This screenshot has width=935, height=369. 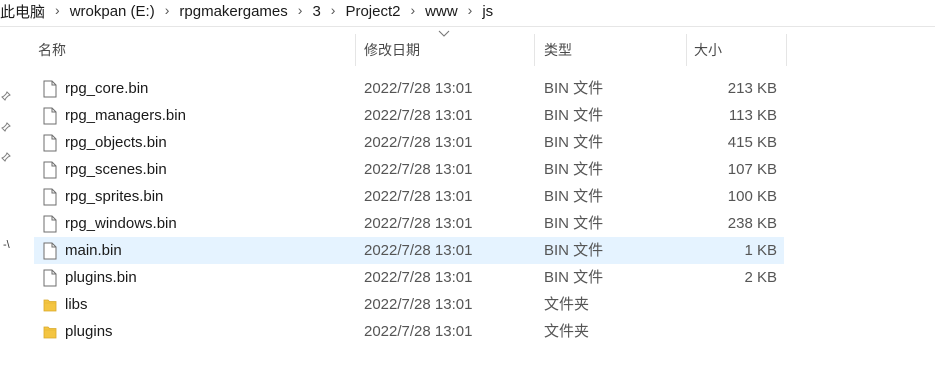 What do you see at coordinates (760, 277) in the screenshot?
I see `file-size: 2 KB` at bounding box center [760, 277].